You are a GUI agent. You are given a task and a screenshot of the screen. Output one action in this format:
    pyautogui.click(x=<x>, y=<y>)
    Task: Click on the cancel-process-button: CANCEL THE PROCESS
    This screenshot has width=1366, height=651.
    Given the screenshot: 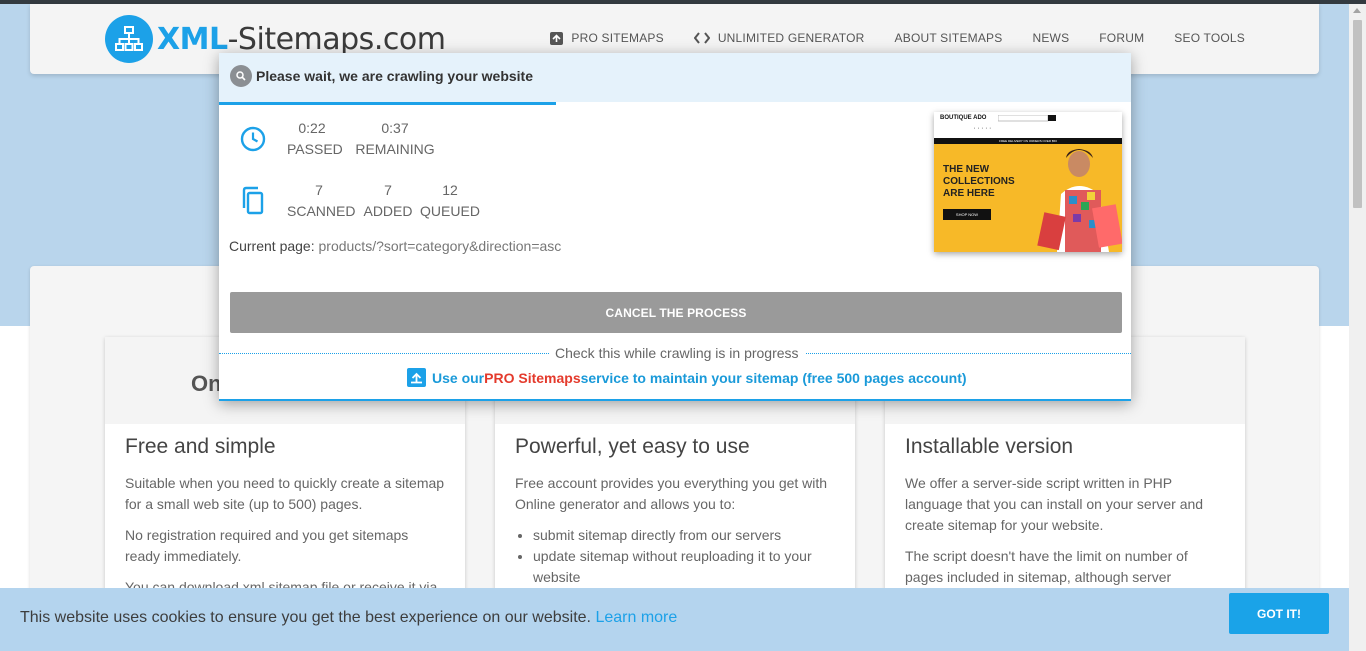 What is the action you would take?
    pyautogui.click(x=676, y=312)
    